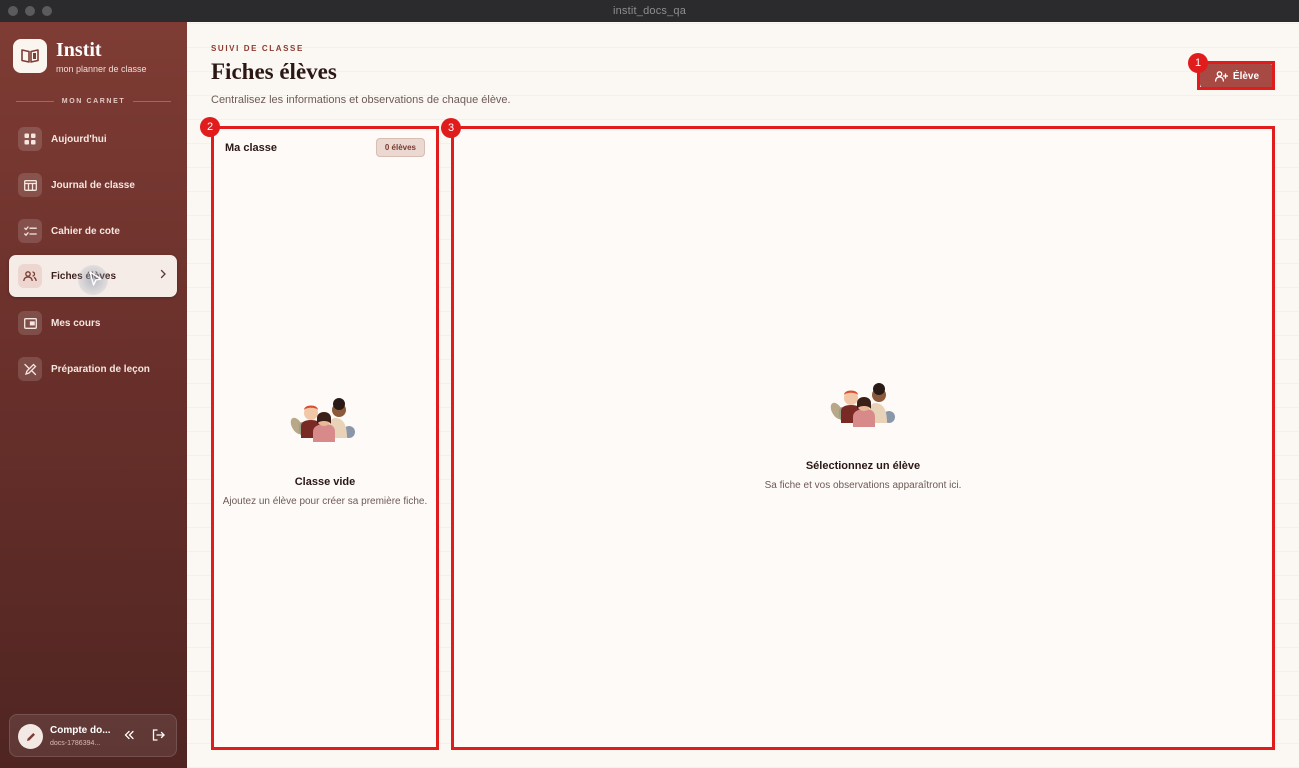 Image resolution: width=1299 pixels, height=768 pixels. What do you see at coordinates (129, 735) in the screenshot?
I see `collapse-sidebar-icon` at bounding box center [129, 735].